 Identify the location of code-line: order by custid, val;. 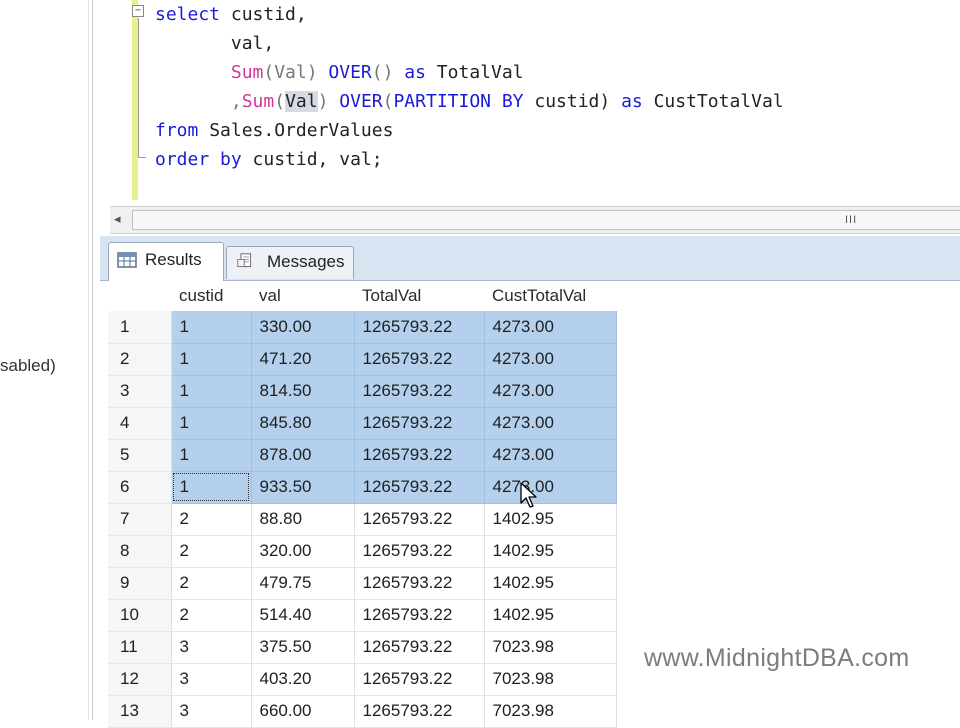
(469, 159).